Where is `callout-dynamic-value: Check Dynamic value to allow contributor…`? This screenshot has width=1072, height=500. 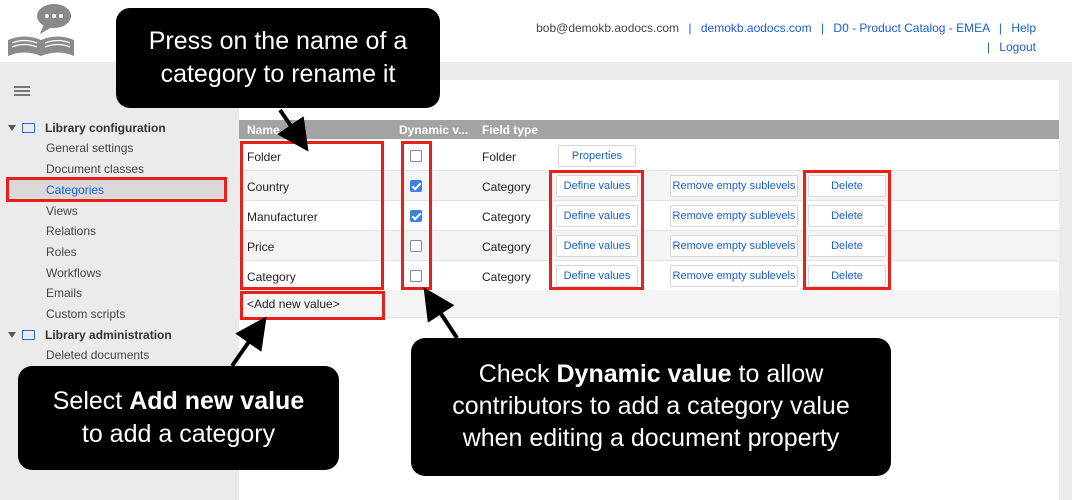
callout-dynamic-value: Check Dynamic value to allow contributor… is located at coordinates (651, 407).